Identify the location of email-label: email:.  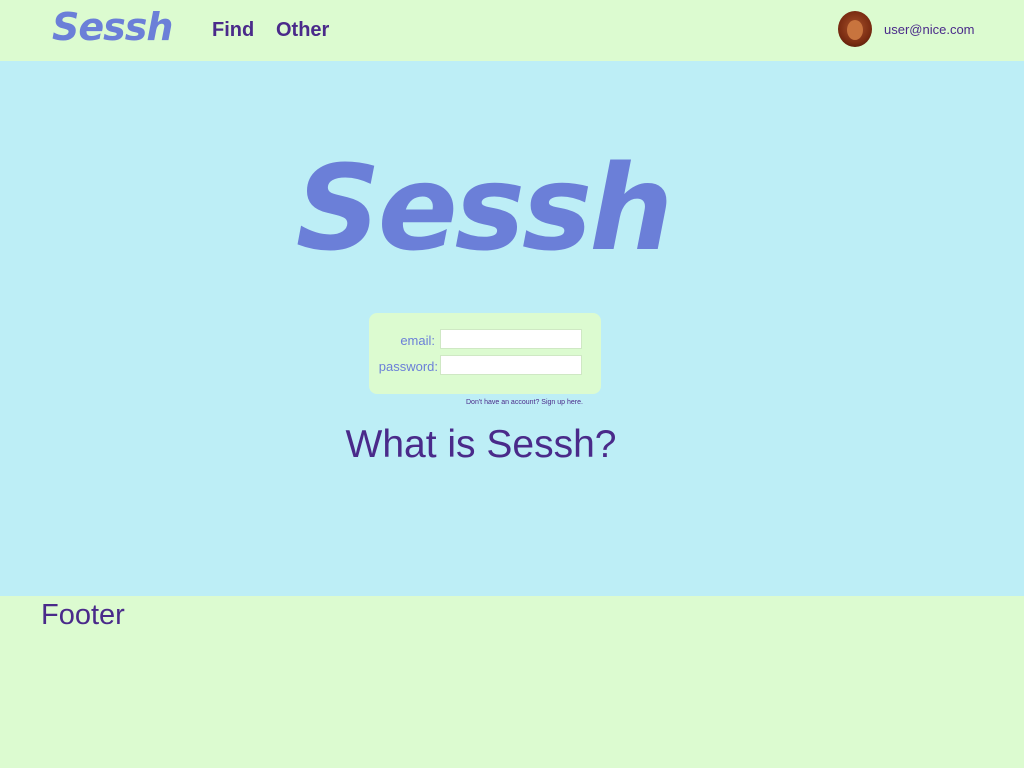
(417, 340).